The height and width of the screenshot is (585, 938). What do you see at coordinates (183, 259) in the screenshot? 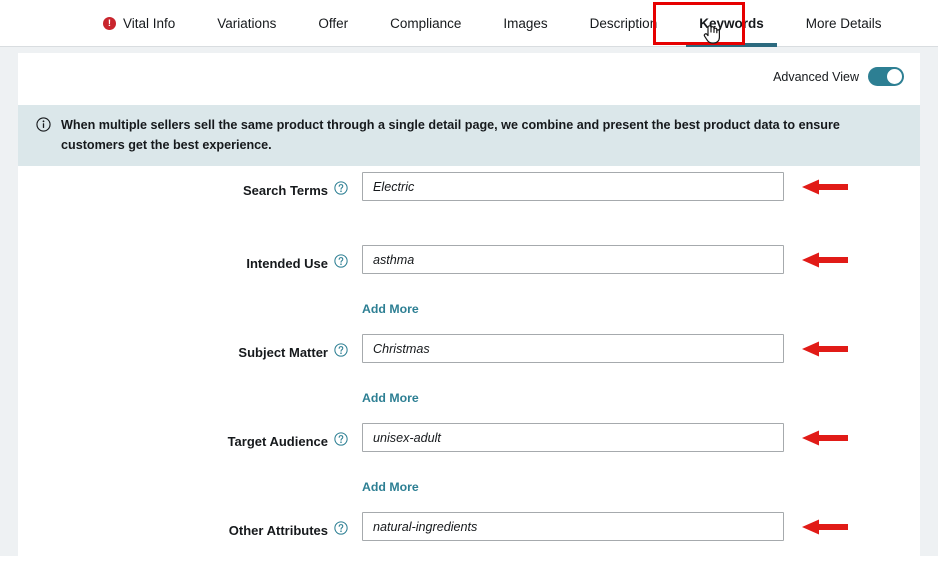
I see `field-label-group: Intended Use` at bounding box center [183, 259].